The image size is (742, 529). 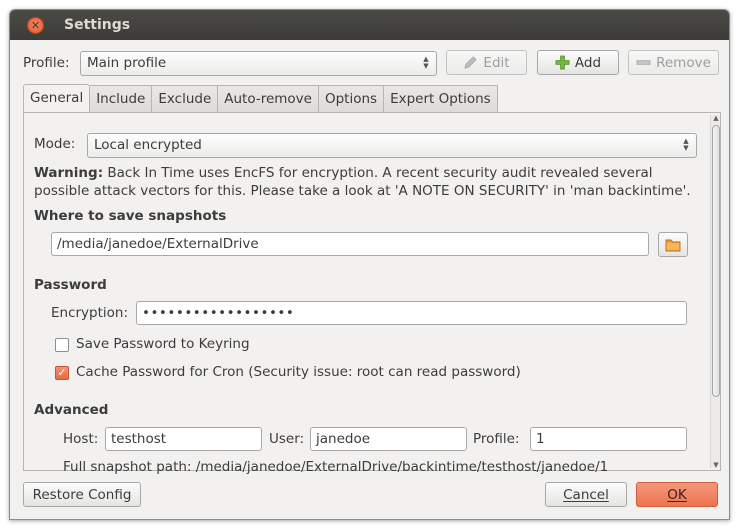 I want to click on mode-combo-value: Local encrypted, so click(x=148, y=145).